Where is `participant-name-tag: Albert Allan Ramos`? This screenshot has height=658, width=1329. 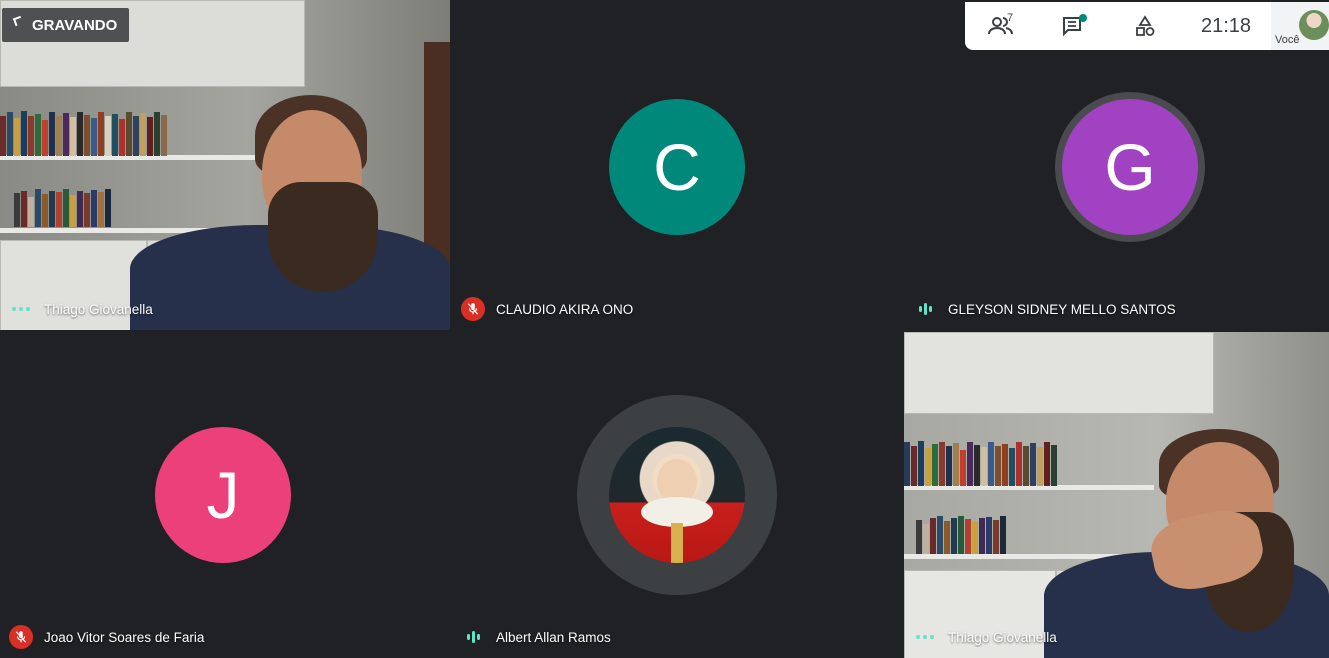
participant-name-tag: Albert Allan Ramos is located at coordinates (531, 637).